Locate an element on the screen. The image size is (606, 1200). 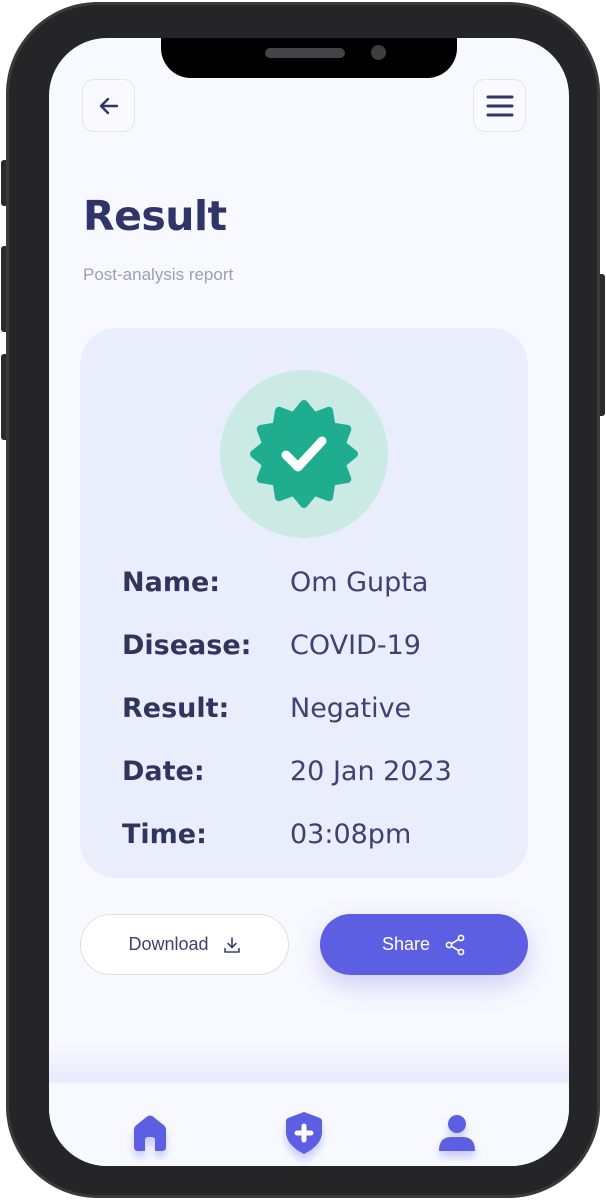
verified-badge is located at coordinates (304, 454).